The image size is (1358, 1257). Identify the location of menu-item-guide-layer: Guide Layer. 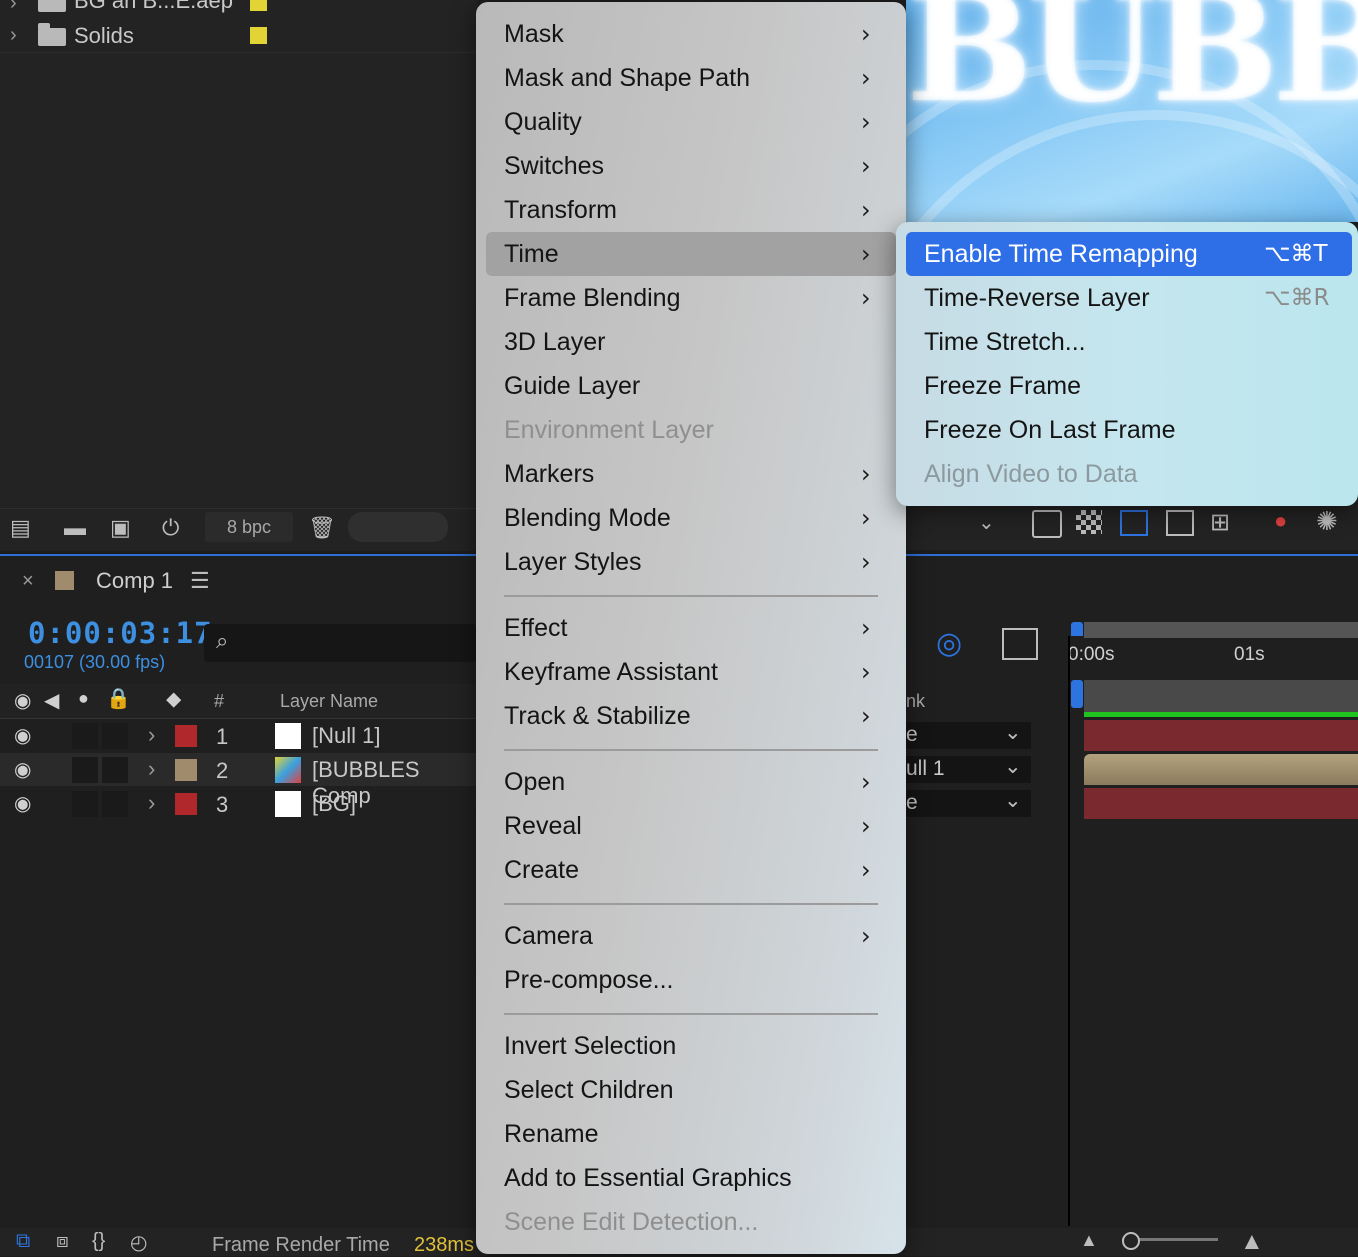
(572, 386).